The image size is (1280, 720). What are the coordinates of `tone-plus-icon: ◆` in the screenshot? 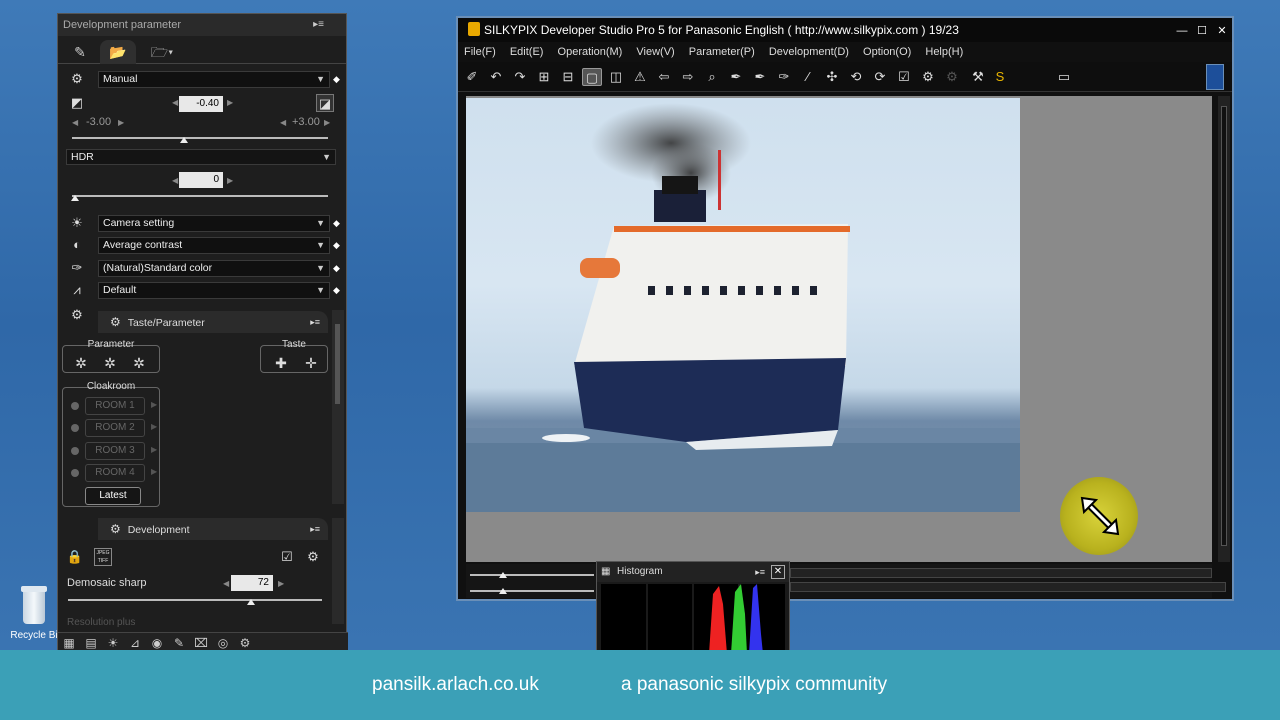 It's located at (336, 290).